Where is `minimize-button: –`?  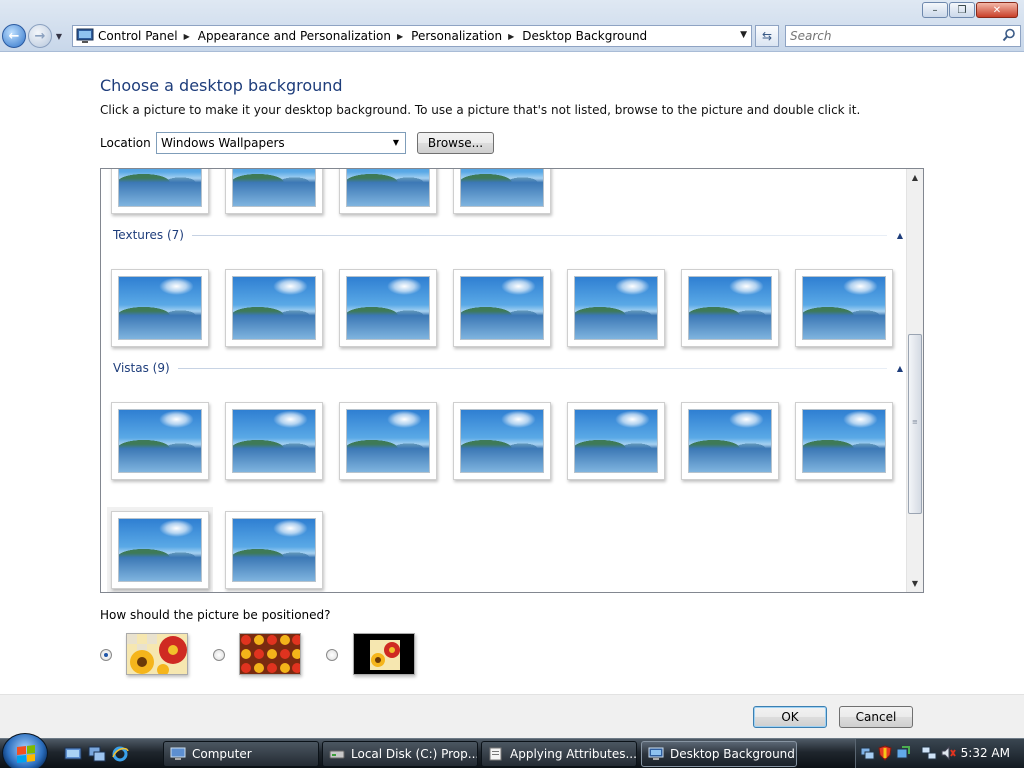
minimize-button: – is located at coordinates (935, 10).